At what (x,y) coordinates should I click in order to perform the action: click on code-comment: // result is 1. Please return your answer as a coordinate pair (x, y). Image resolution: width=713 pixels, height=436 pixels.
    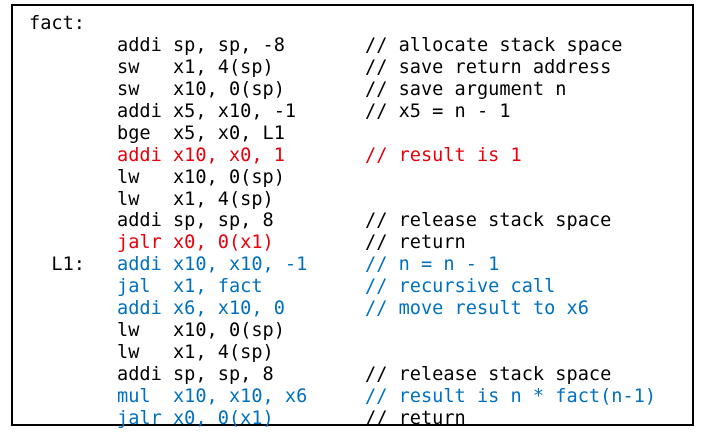
    Looking at the image, I should click on (443, 155).